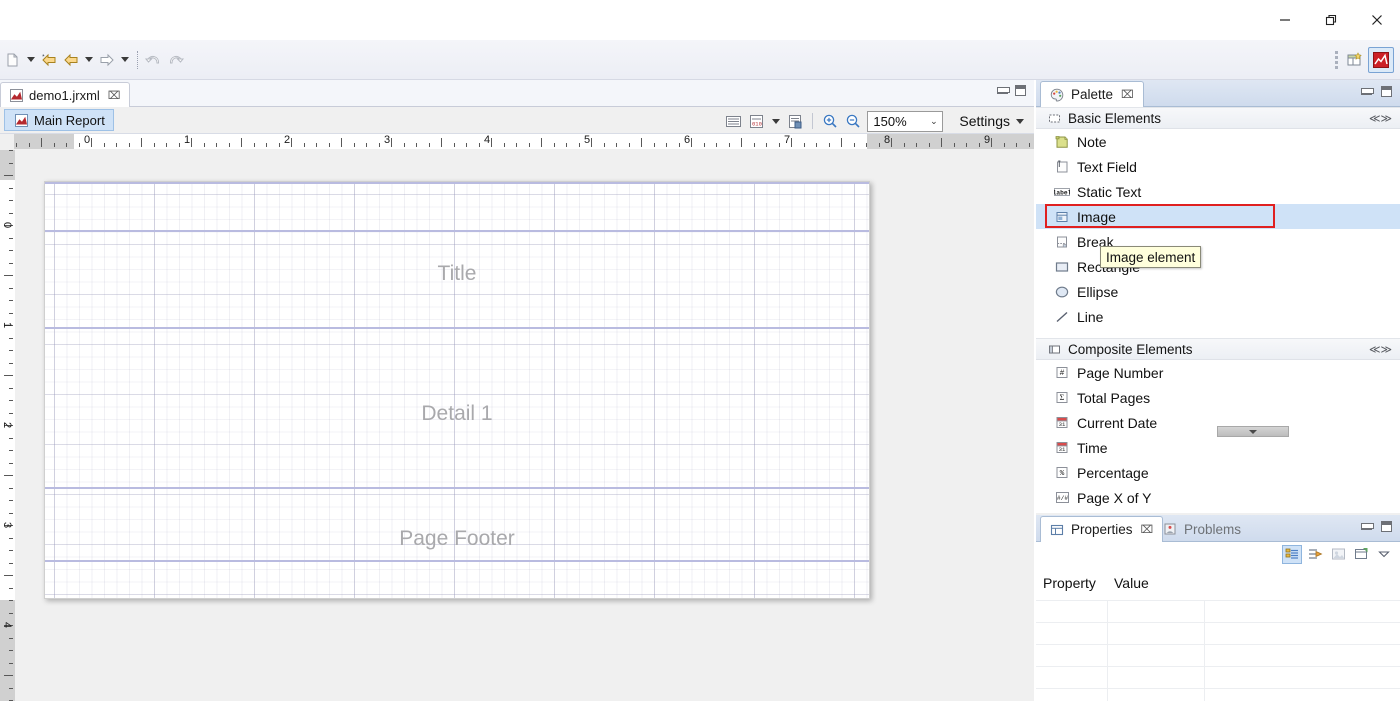 Image resolution: width=1400 pixels, height=701 pixels. I want to click on properties-table: Property Value, so click(1218, 633).